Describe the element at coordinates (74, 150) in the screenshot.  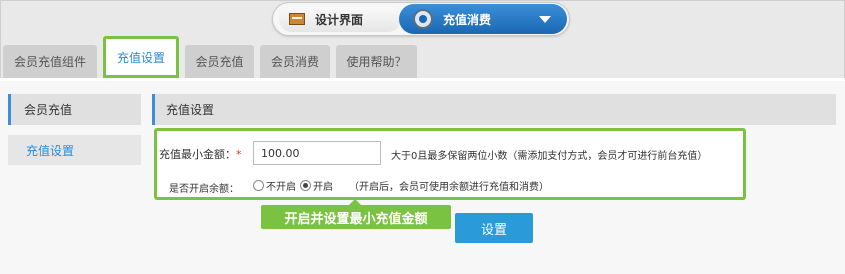
I see `sidebar-item-recharge-settings: 充值设置` at that location.